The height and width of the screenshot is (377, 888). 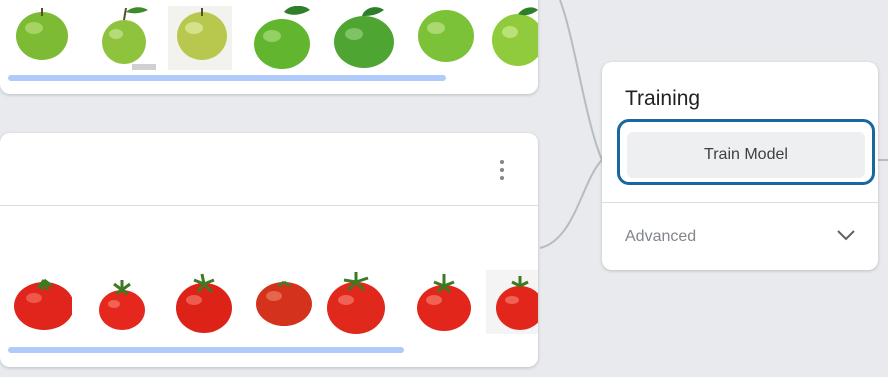 What do you see at coordinates (846, 235) in the screenshot?
I see `chevron-down-icon` at bounding box center [846, 235].